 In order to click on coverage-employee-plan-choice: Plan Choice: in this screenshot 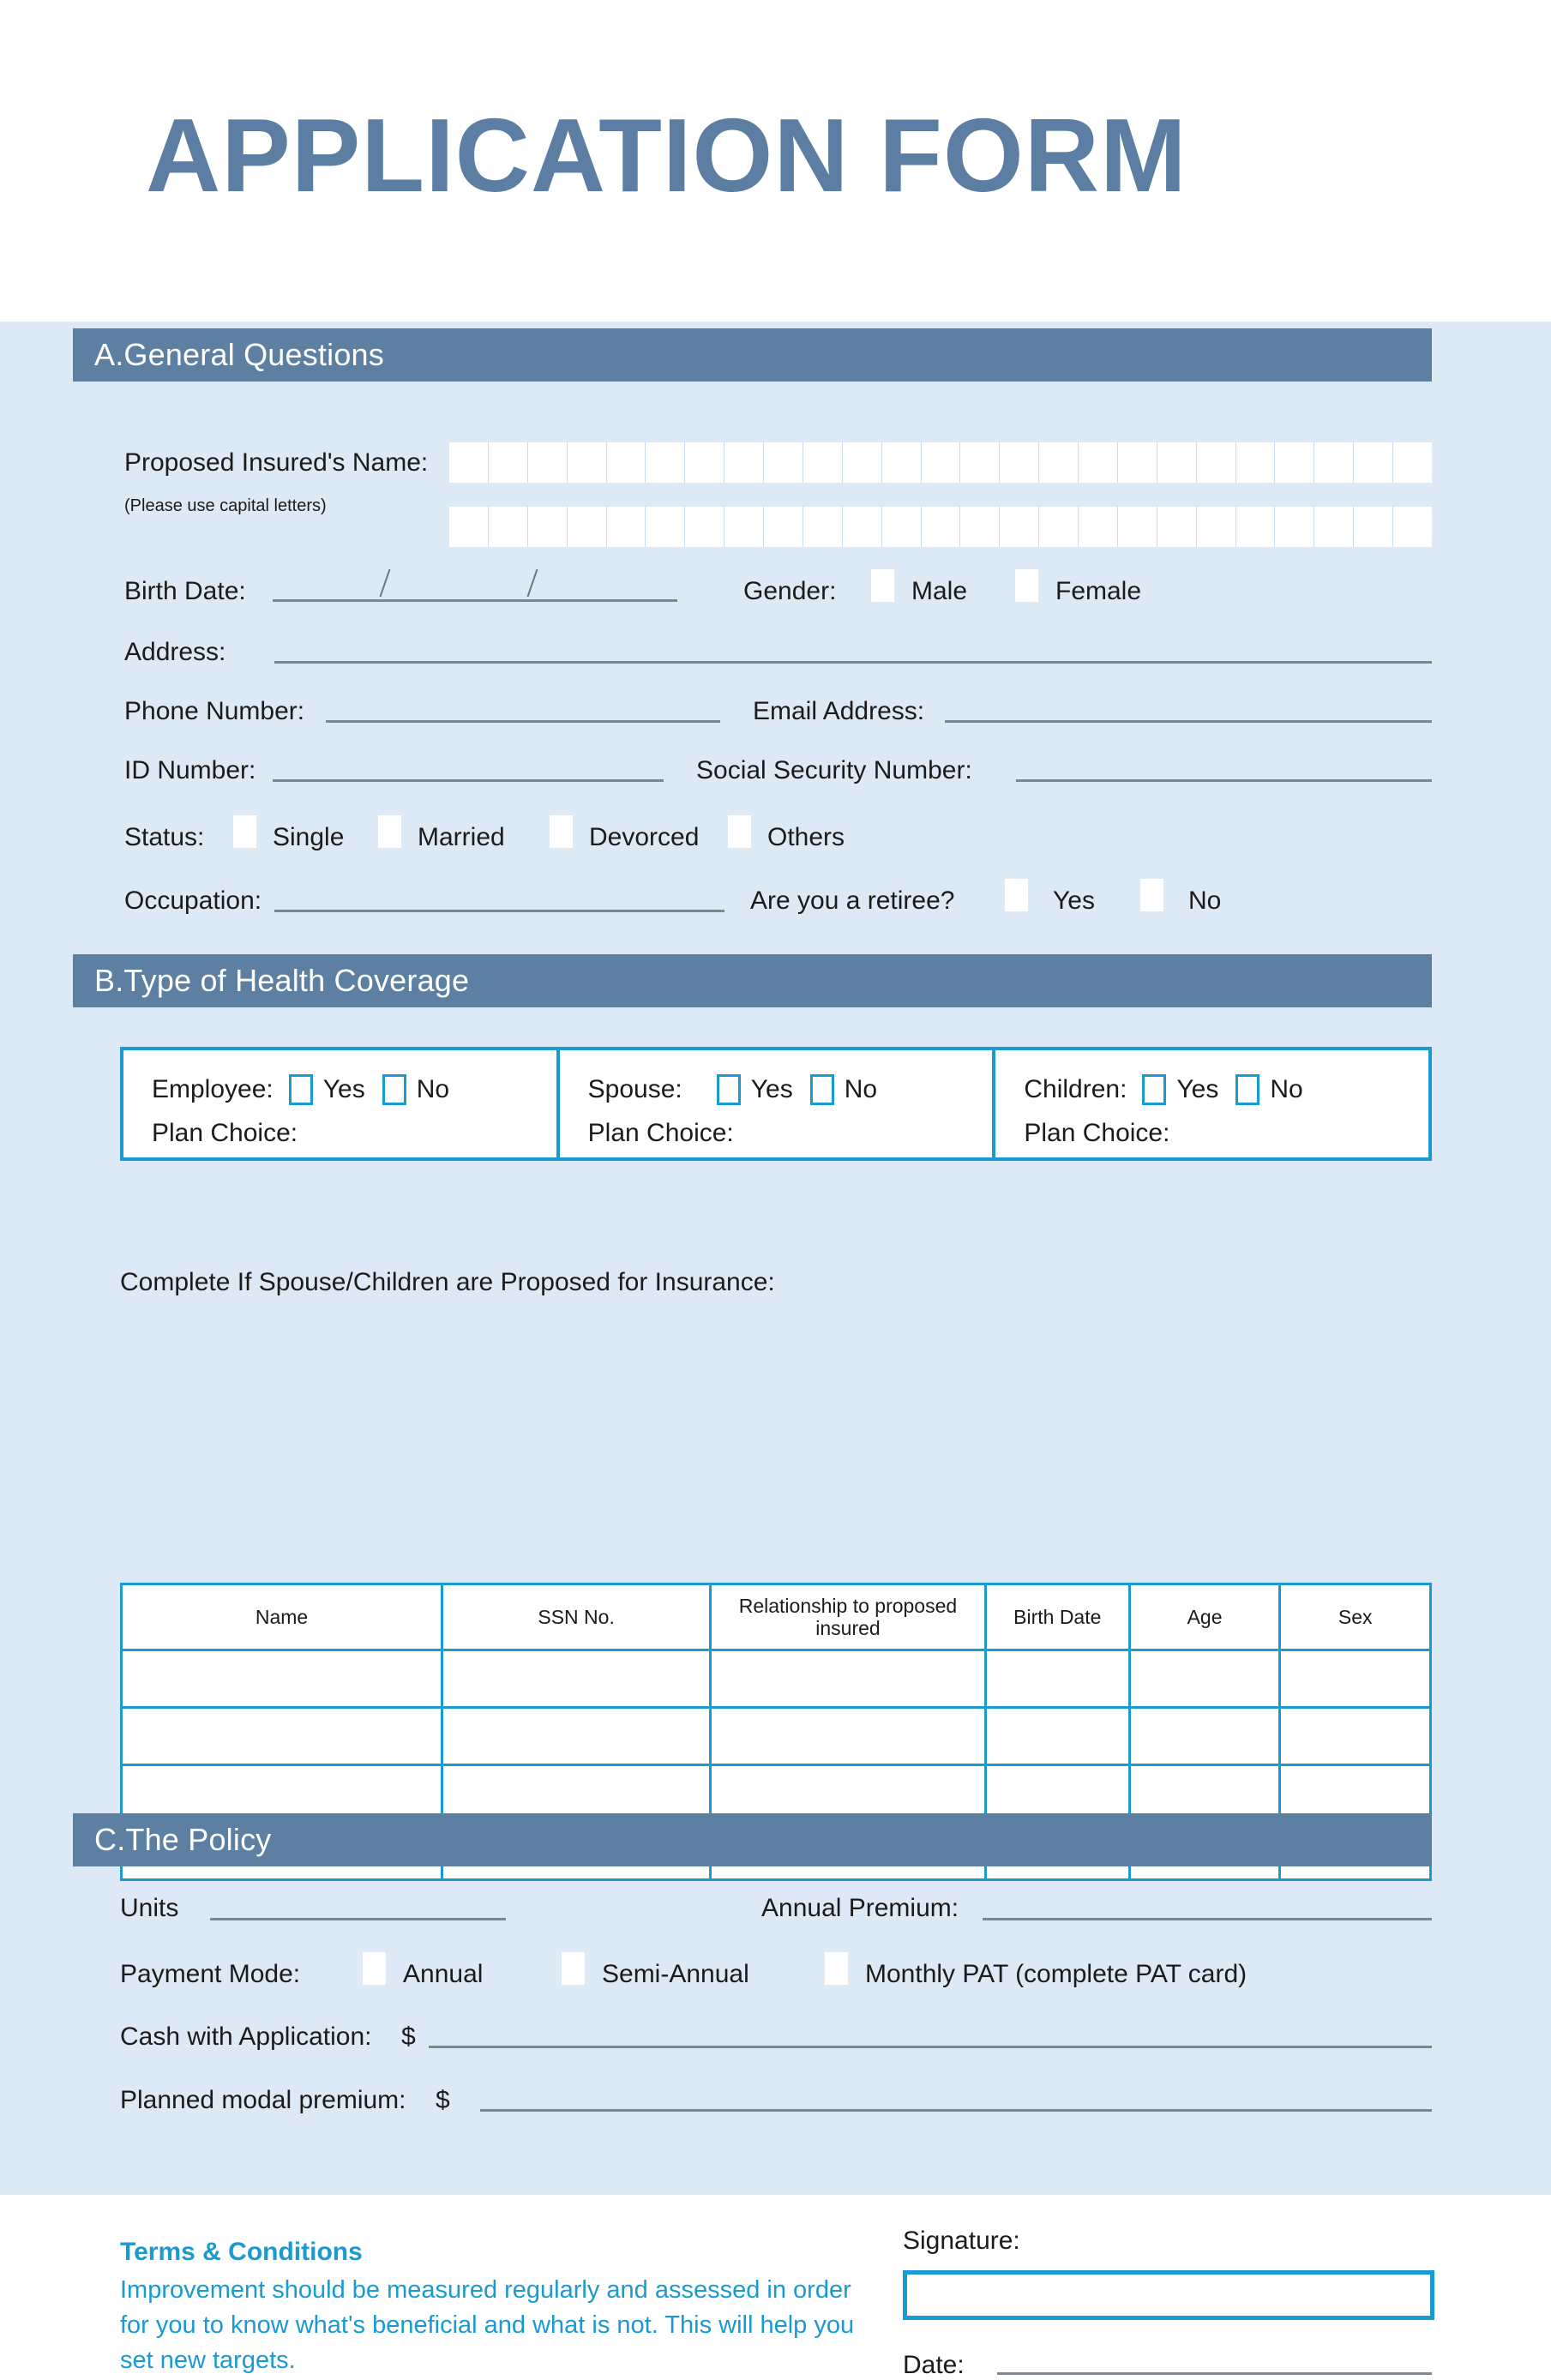, I will do `click(225, 1133)`.